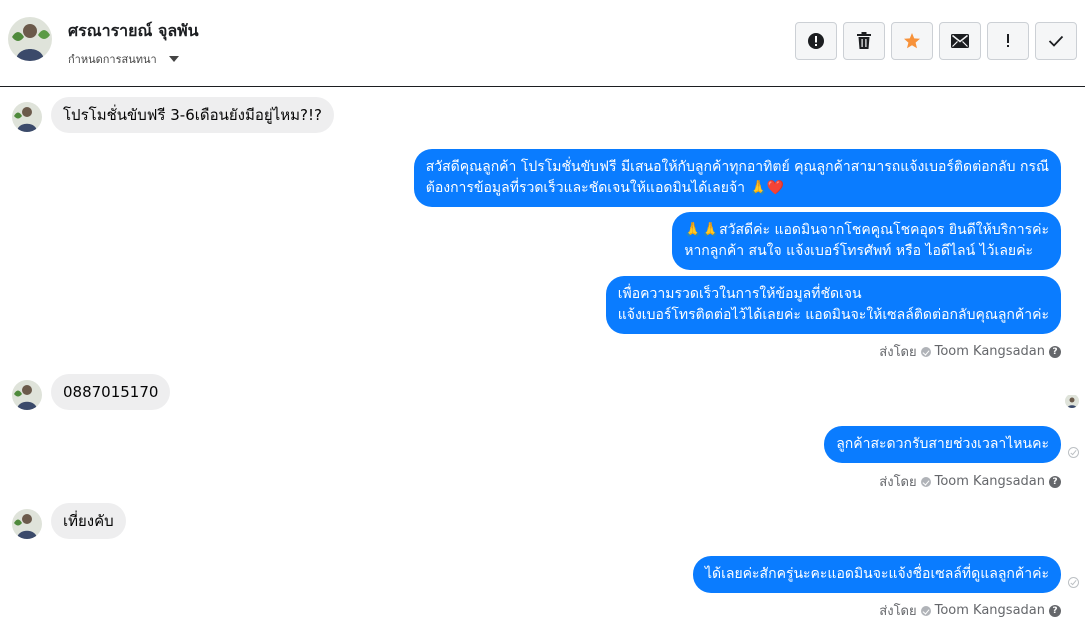  I want to click on mark-done-button, so click(1056, 41).